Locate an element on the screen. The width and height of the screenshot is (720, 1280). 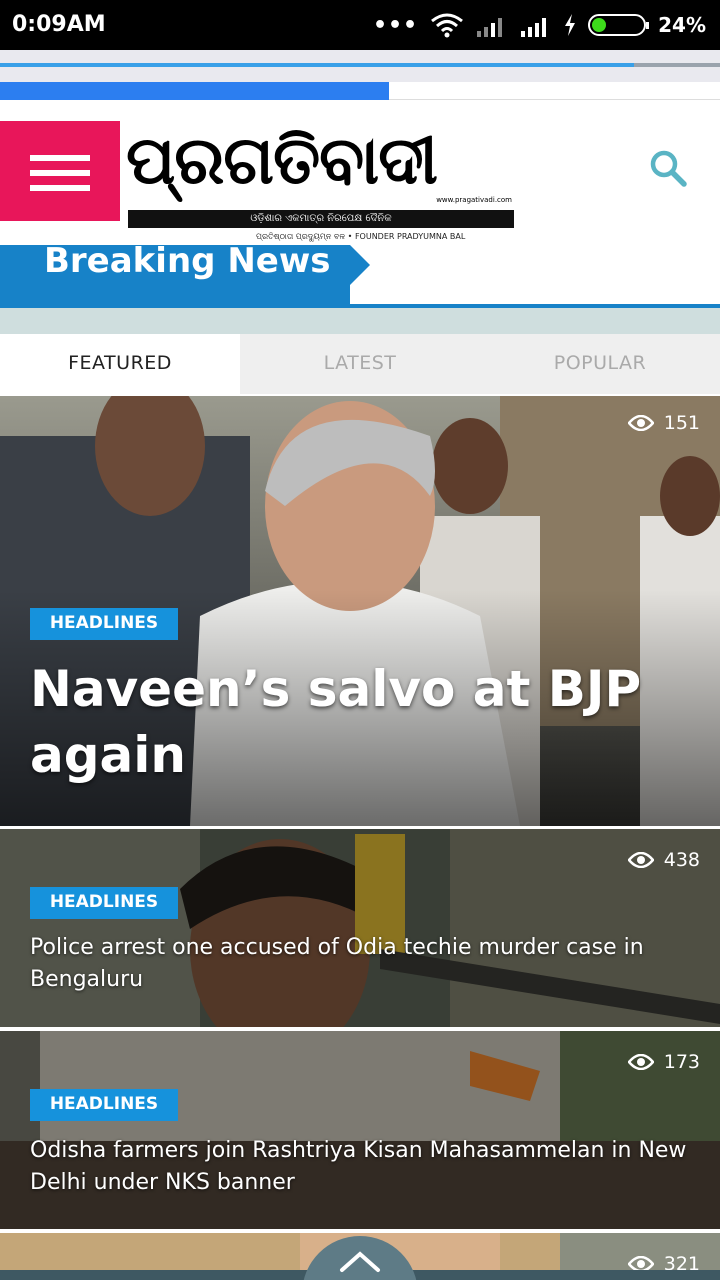
view-count: 173 is located at coordinates (663, 1062).